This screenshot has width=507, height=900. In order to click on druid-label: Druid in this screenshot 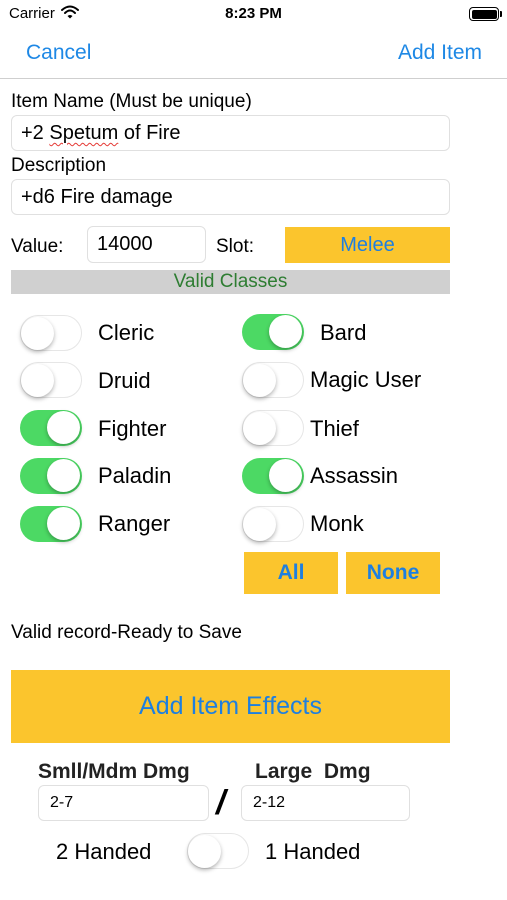, I will do `click(124, 380)`.